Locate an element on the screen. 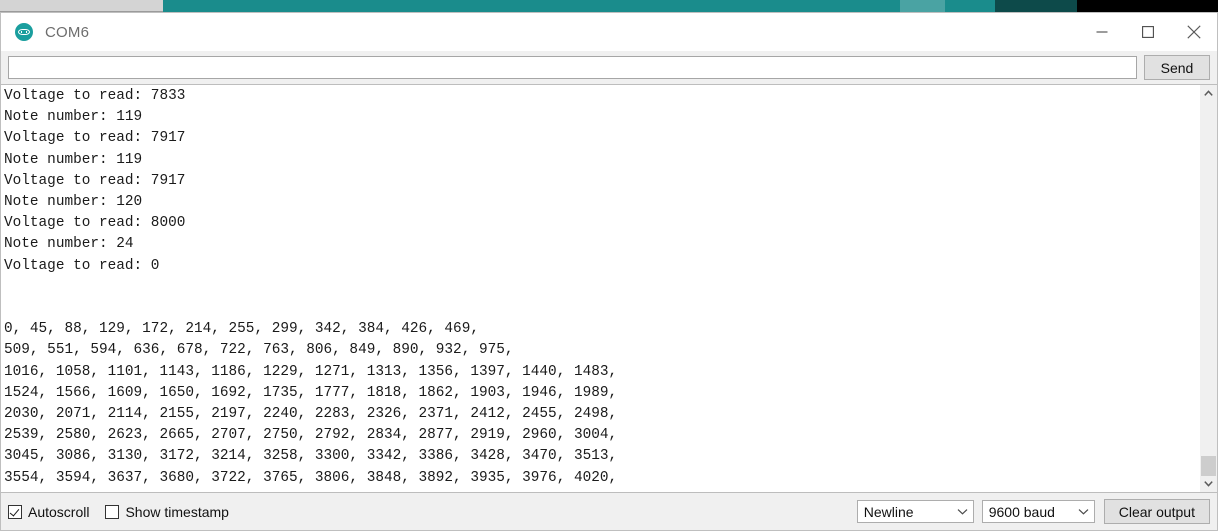  output-scrollbar is located at coordinates (1208, 288).